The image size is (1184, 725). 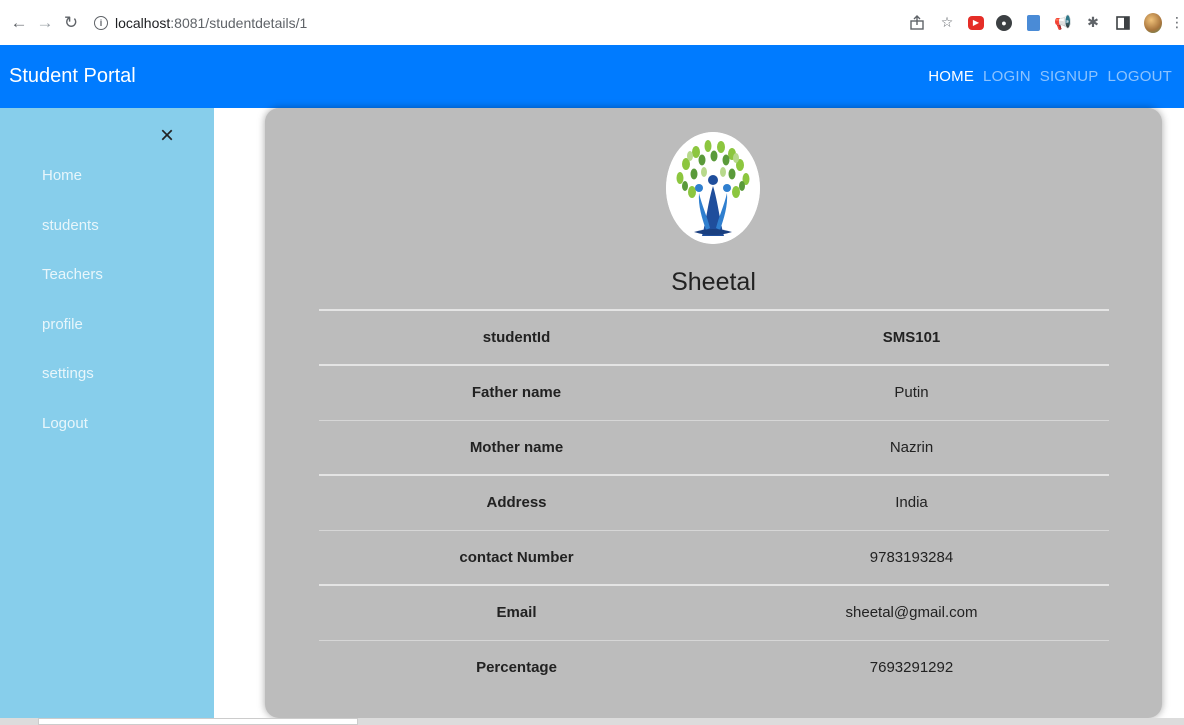 I want to click on extension-dark-icon: ●, so click(x=1004, y=22).